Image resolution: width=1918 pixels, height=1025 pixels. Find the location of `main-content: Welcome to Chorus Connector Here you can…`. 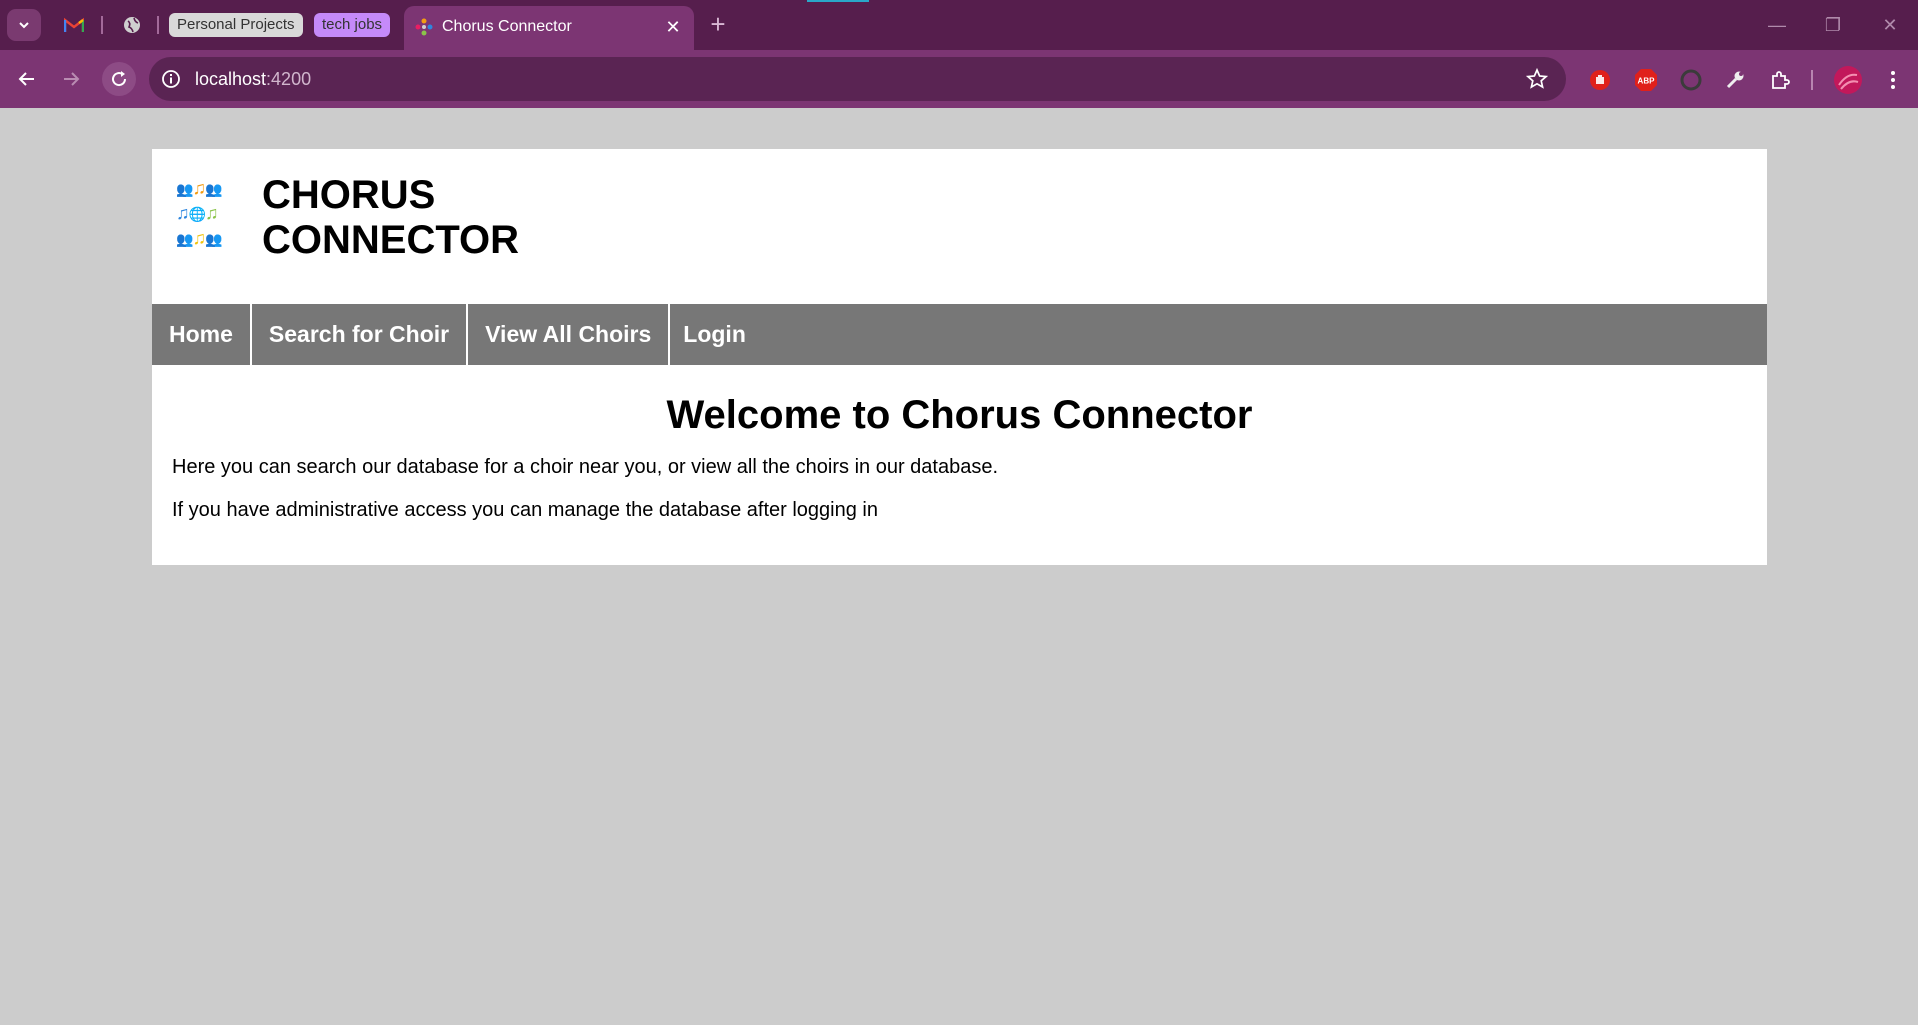

main-content: Welcome to Chorus Connector Here you can… is located at coordinates (959, 443).